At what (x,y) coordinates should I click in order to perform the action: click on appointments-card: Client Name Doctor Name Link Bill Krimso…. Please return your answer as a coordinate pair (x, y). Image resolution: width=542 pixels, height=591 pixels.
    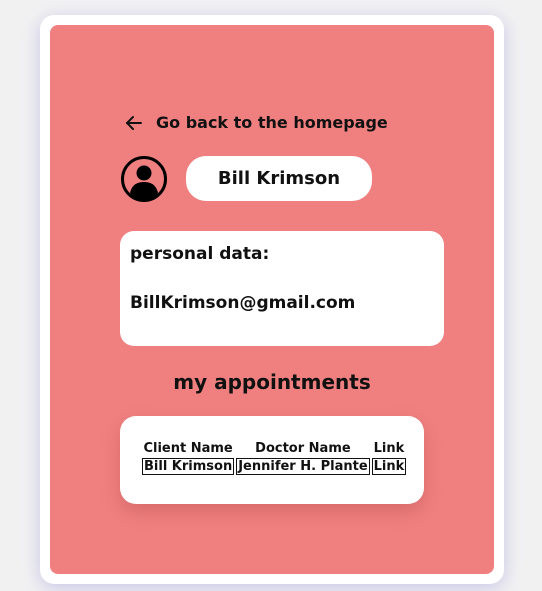
    Looking at the image, I should click on (272, 460).